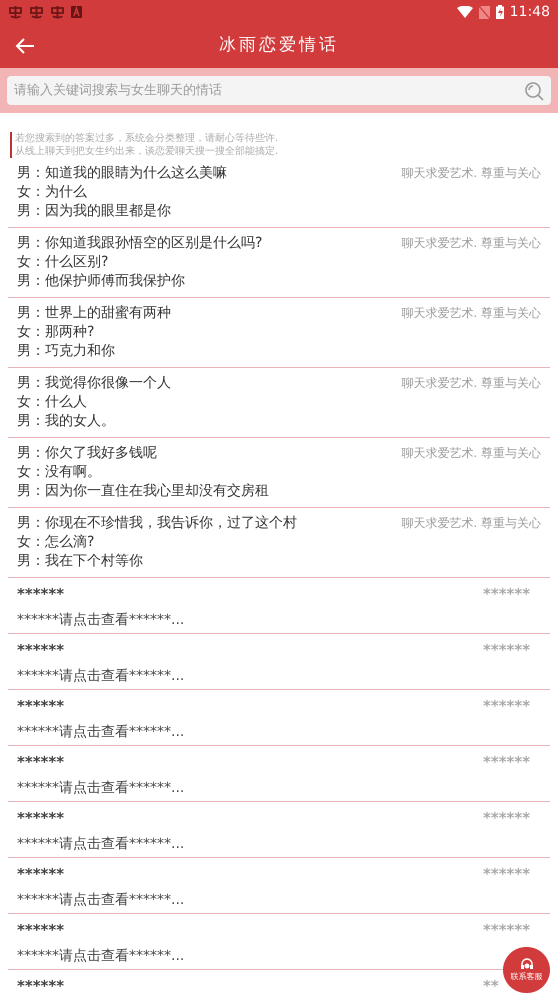 The height and width of the screenshot is (993, 558). Describe the element at coordinates (56, 332) in the screenshot. I see `dialogue-line: 女：那两种?` at that location.